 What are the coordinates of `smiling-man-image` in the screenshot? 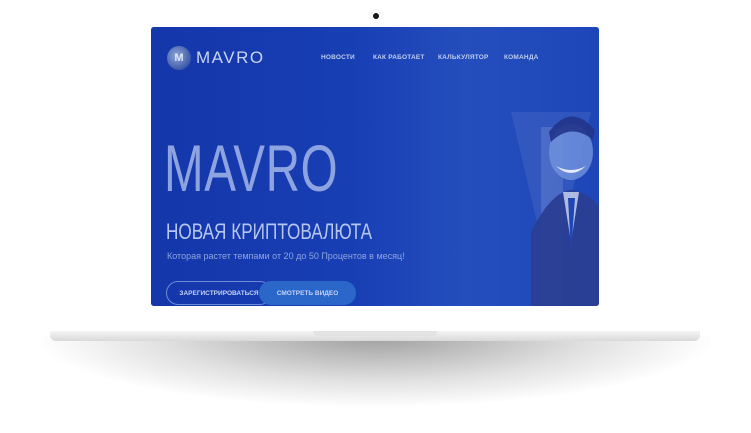 It's located at (565, 211).